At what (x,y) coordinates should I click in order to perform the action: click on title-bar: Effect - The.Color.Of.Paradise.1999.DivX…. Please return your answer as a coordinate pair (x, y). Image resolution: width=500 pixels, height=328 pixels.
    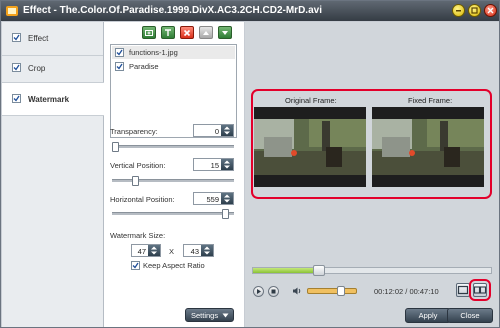
    Looking at the image, I should click on (250, 11).